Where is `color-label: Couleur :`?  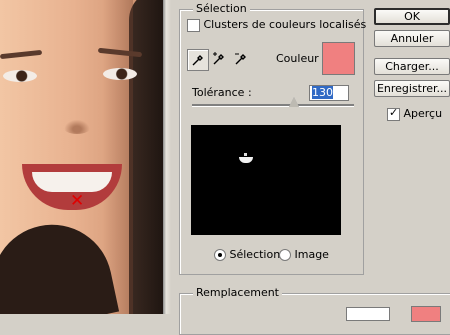 color-label: Couleur : is located at coordinates (301, 58).